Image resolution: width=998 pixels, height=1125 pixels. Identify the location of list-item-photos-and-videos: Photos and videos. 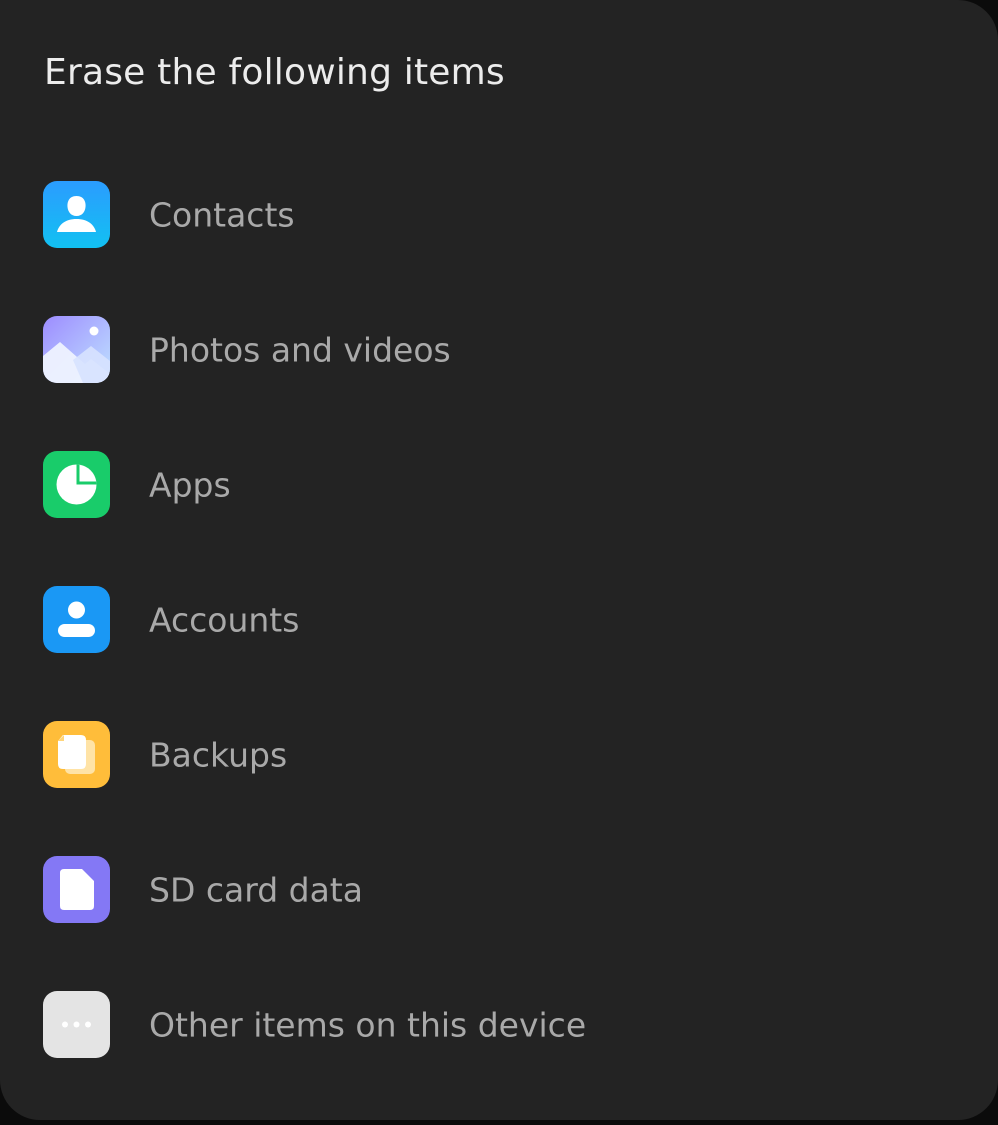
(493, 349).